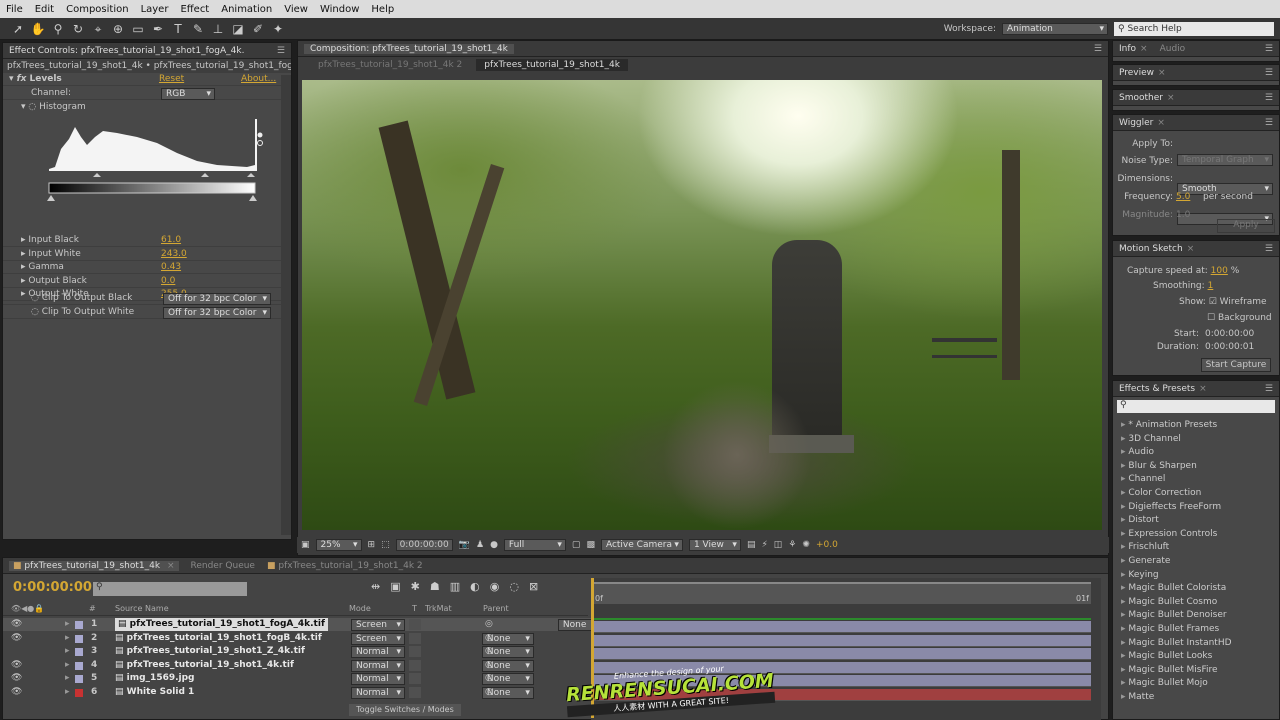  Describe the element at coordinates (154, 692) in the screenshot. I see `layer-name: ▤ White Solid 1` at that location.